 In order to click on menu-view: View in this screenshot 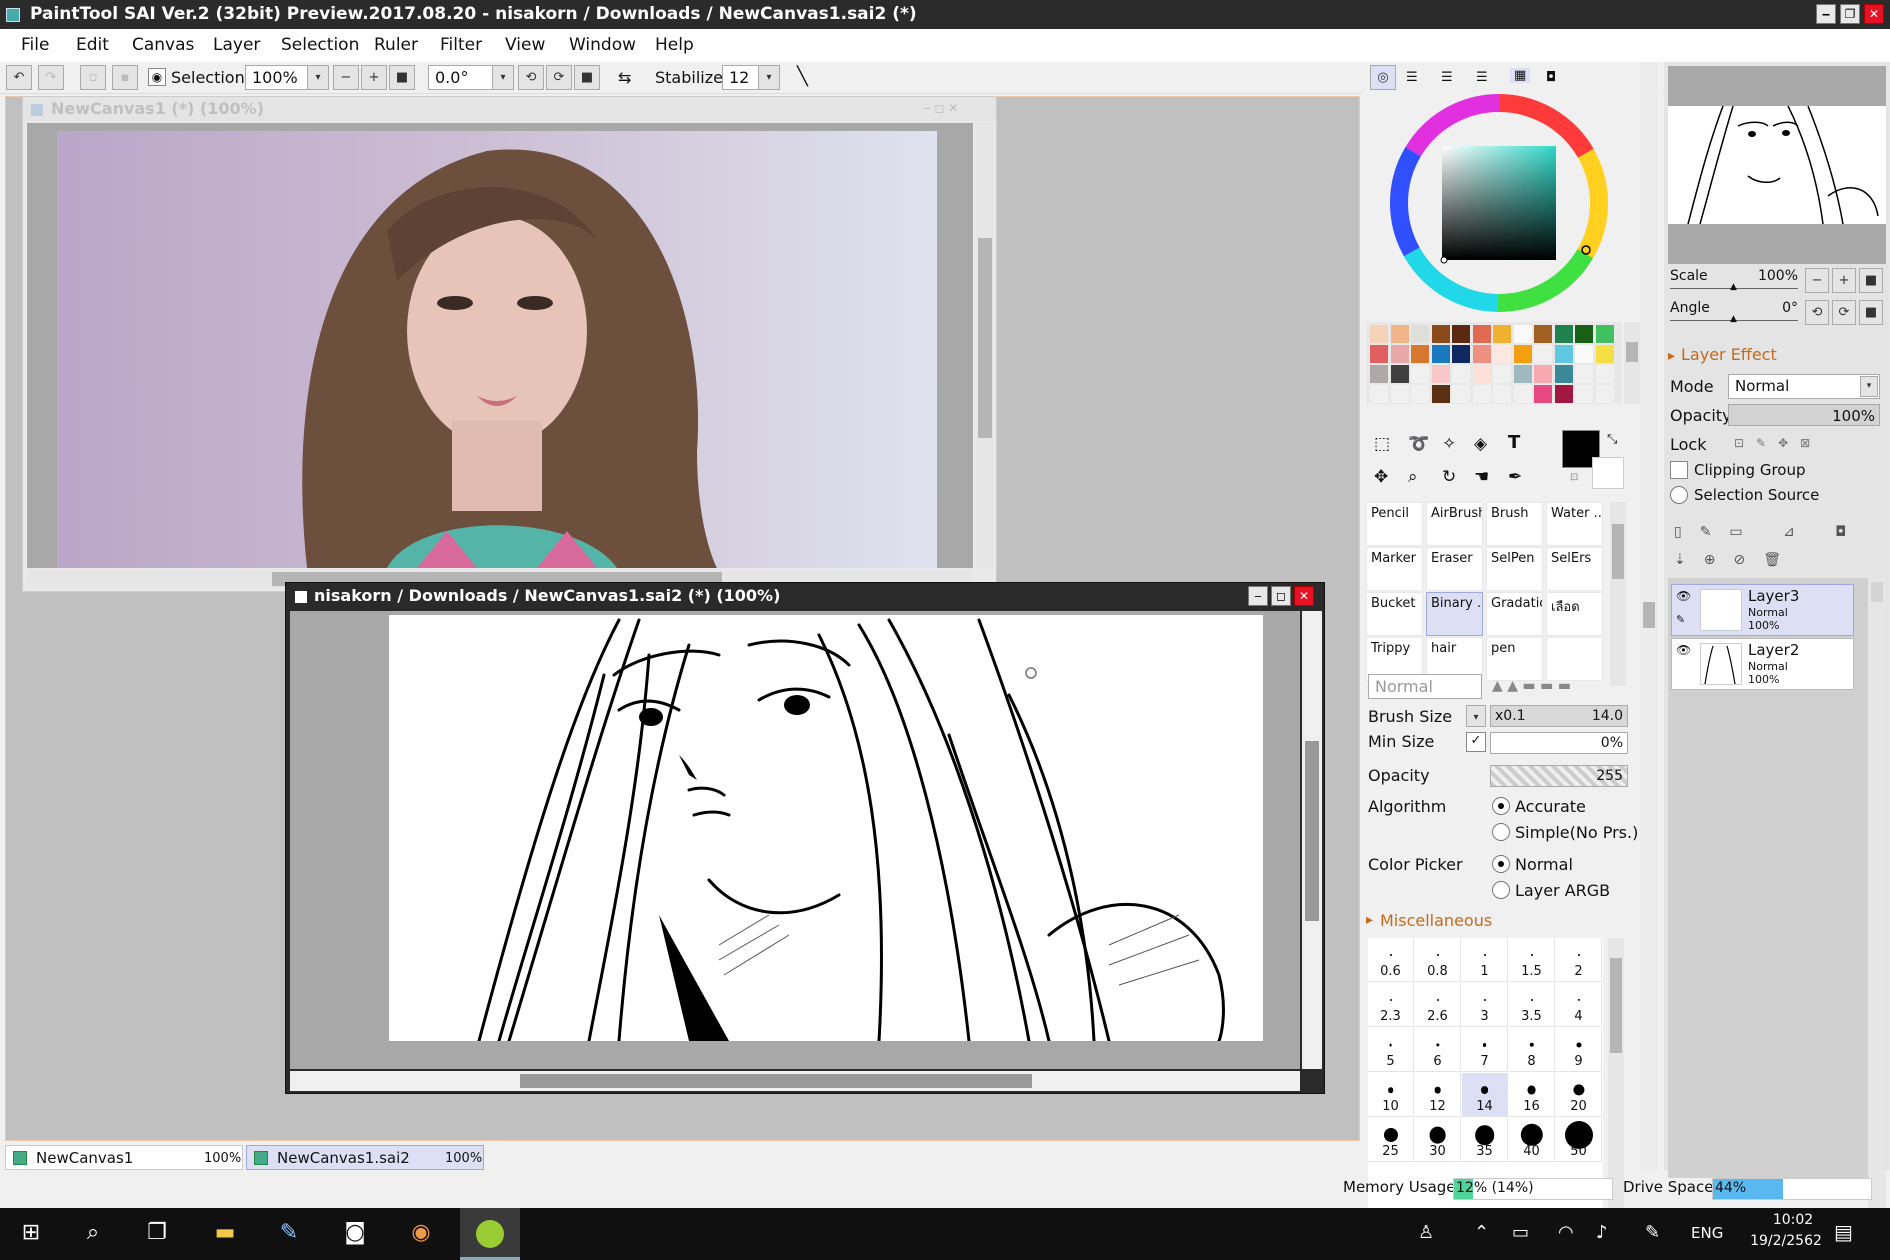, I will do `click(525, 45)`.